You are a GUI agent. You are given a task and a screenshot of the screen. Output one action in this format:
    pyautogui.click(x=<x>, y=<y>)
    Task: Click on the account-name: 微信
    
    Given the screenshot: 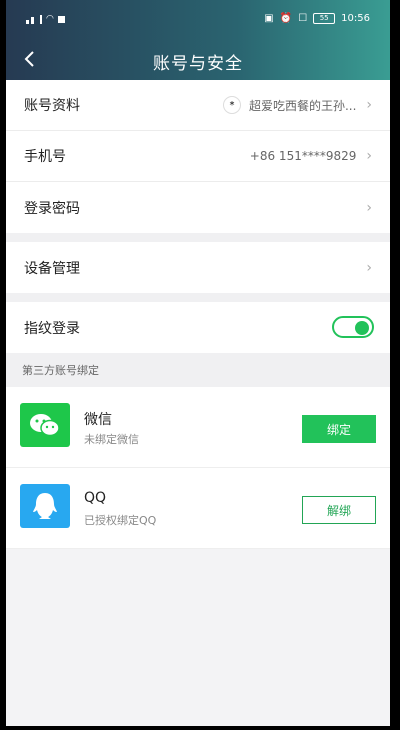 What is the action you would take?
    pyautogui.click(x=98, y=420)
    